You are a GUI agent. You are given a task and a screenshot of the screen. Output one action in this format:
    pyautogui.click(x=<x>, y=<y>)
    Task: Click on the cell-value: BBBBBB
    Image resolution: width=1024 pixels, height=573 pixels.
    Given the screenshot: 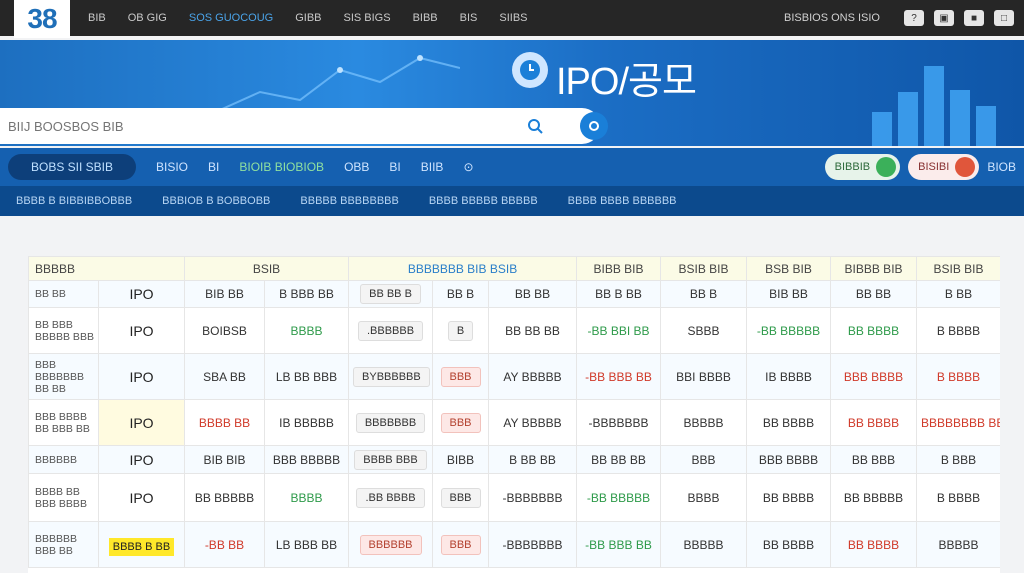 What is the action you would take?
    pyautogui.click(x=390, y=544)
    